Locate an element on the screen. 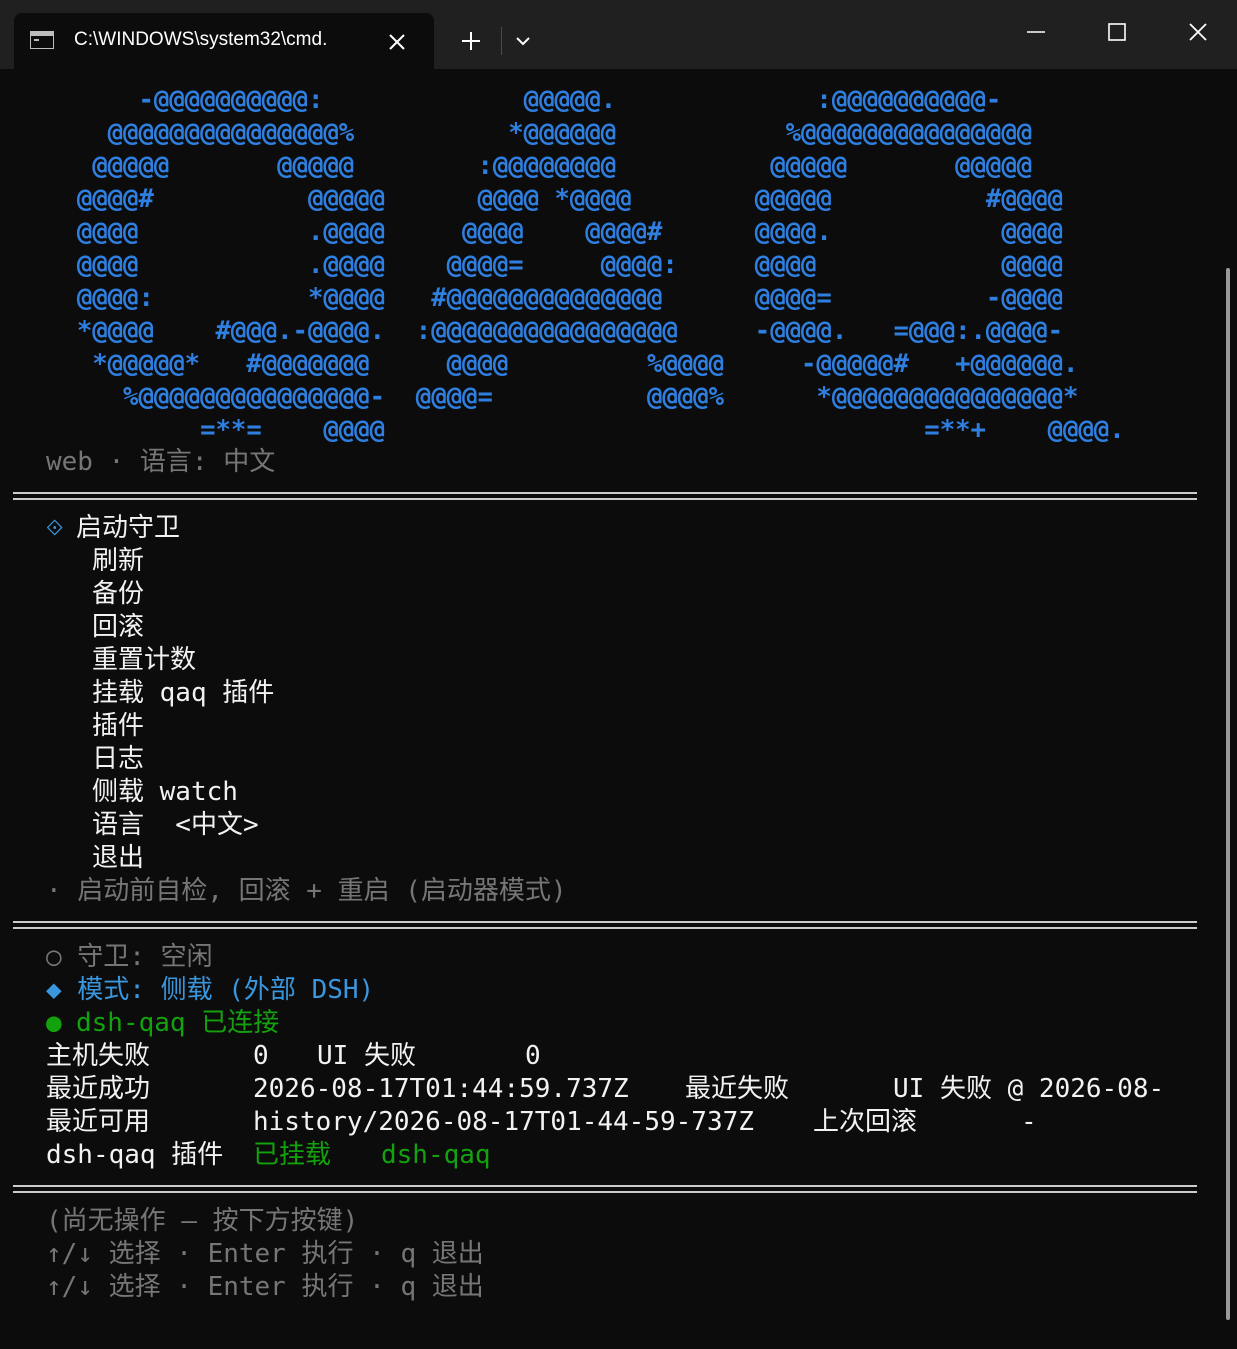 Image resolution: width=1237 pixels, height=1349 pixels. ui-fail-value: 0 is located at coordinates (533, 1056).